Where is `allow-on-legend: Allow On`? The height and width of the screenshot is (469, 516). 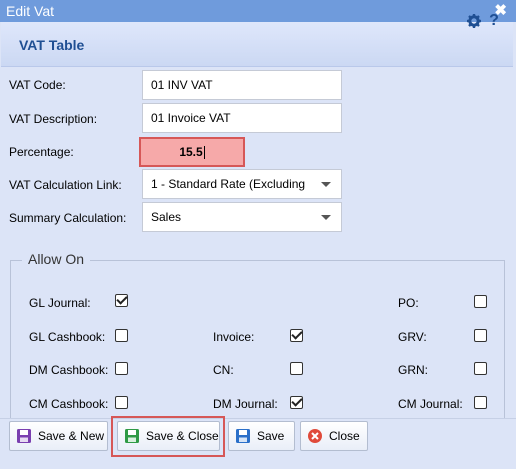 allow-on-legend: Allow On is located at coordinates (56, 259).